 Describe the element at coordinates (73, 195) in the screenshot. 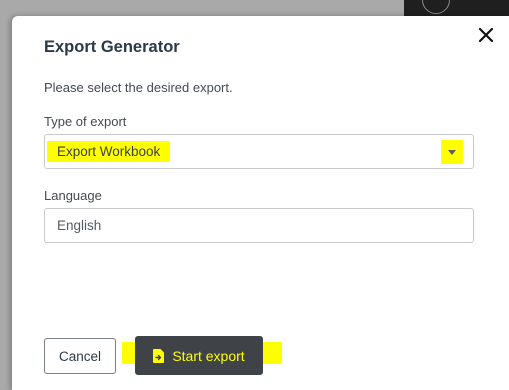

I see `language-label: Language` at that location.